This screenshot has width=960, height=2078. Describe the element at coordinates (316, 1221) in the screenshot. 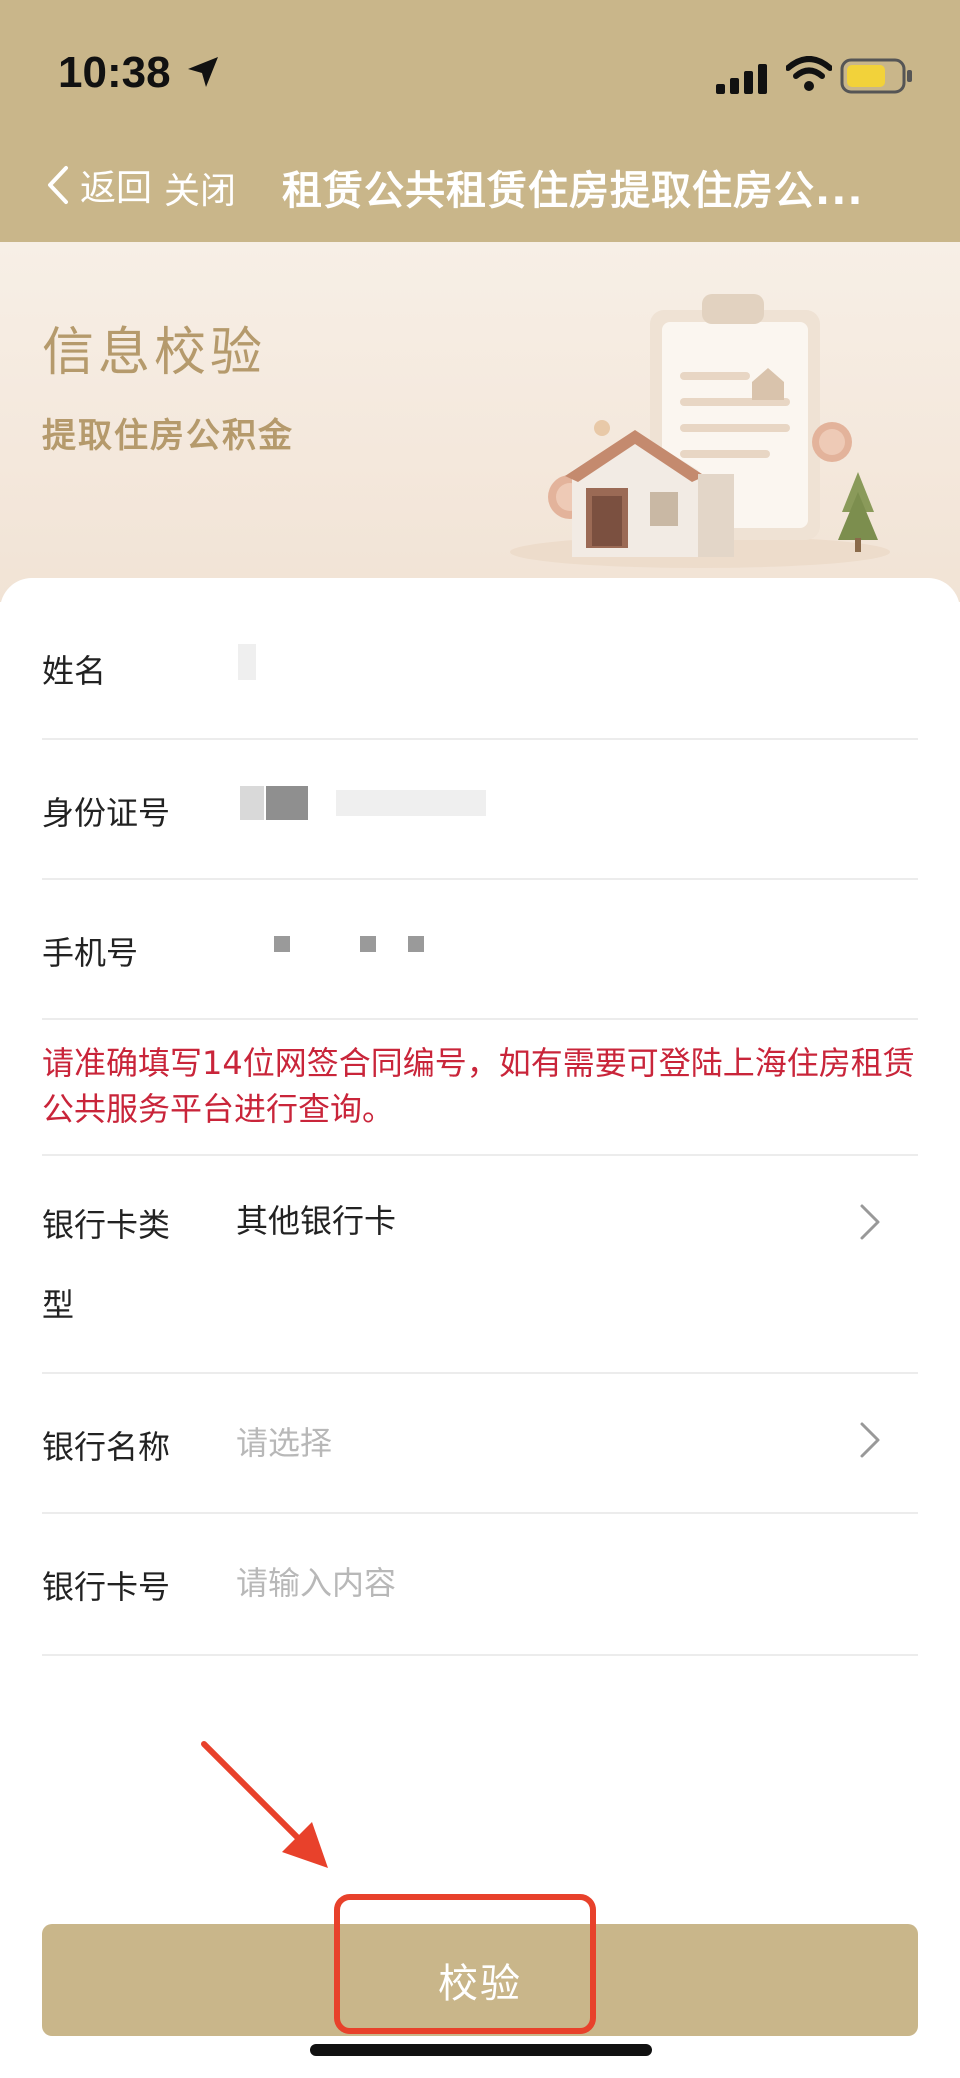

I see `bank-card-type-value: 其他银行卡` at that location.